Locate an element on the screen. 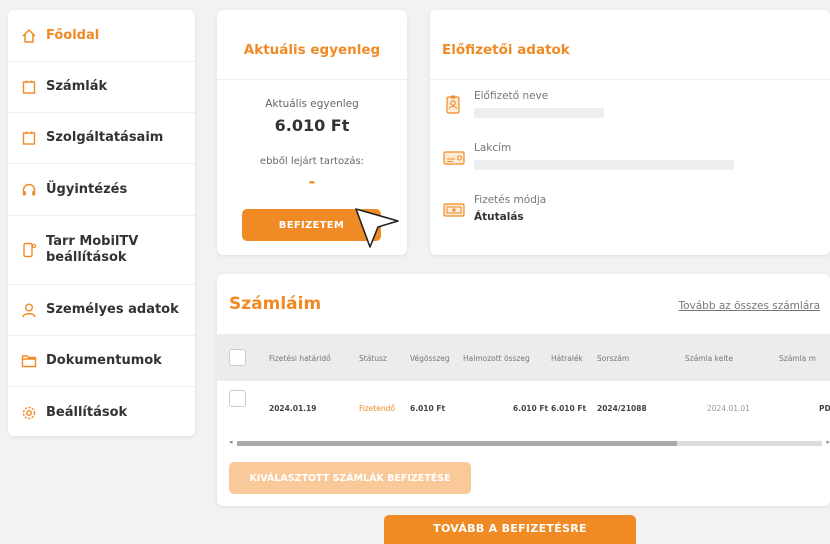 The width and height of the screenshot is (830, 544). mouse-cursor-icon is located at coordinates (377, 230).